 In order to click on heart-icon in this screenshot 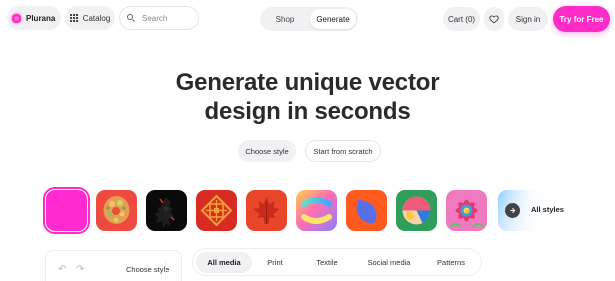, I will do `click(494, 19)`.